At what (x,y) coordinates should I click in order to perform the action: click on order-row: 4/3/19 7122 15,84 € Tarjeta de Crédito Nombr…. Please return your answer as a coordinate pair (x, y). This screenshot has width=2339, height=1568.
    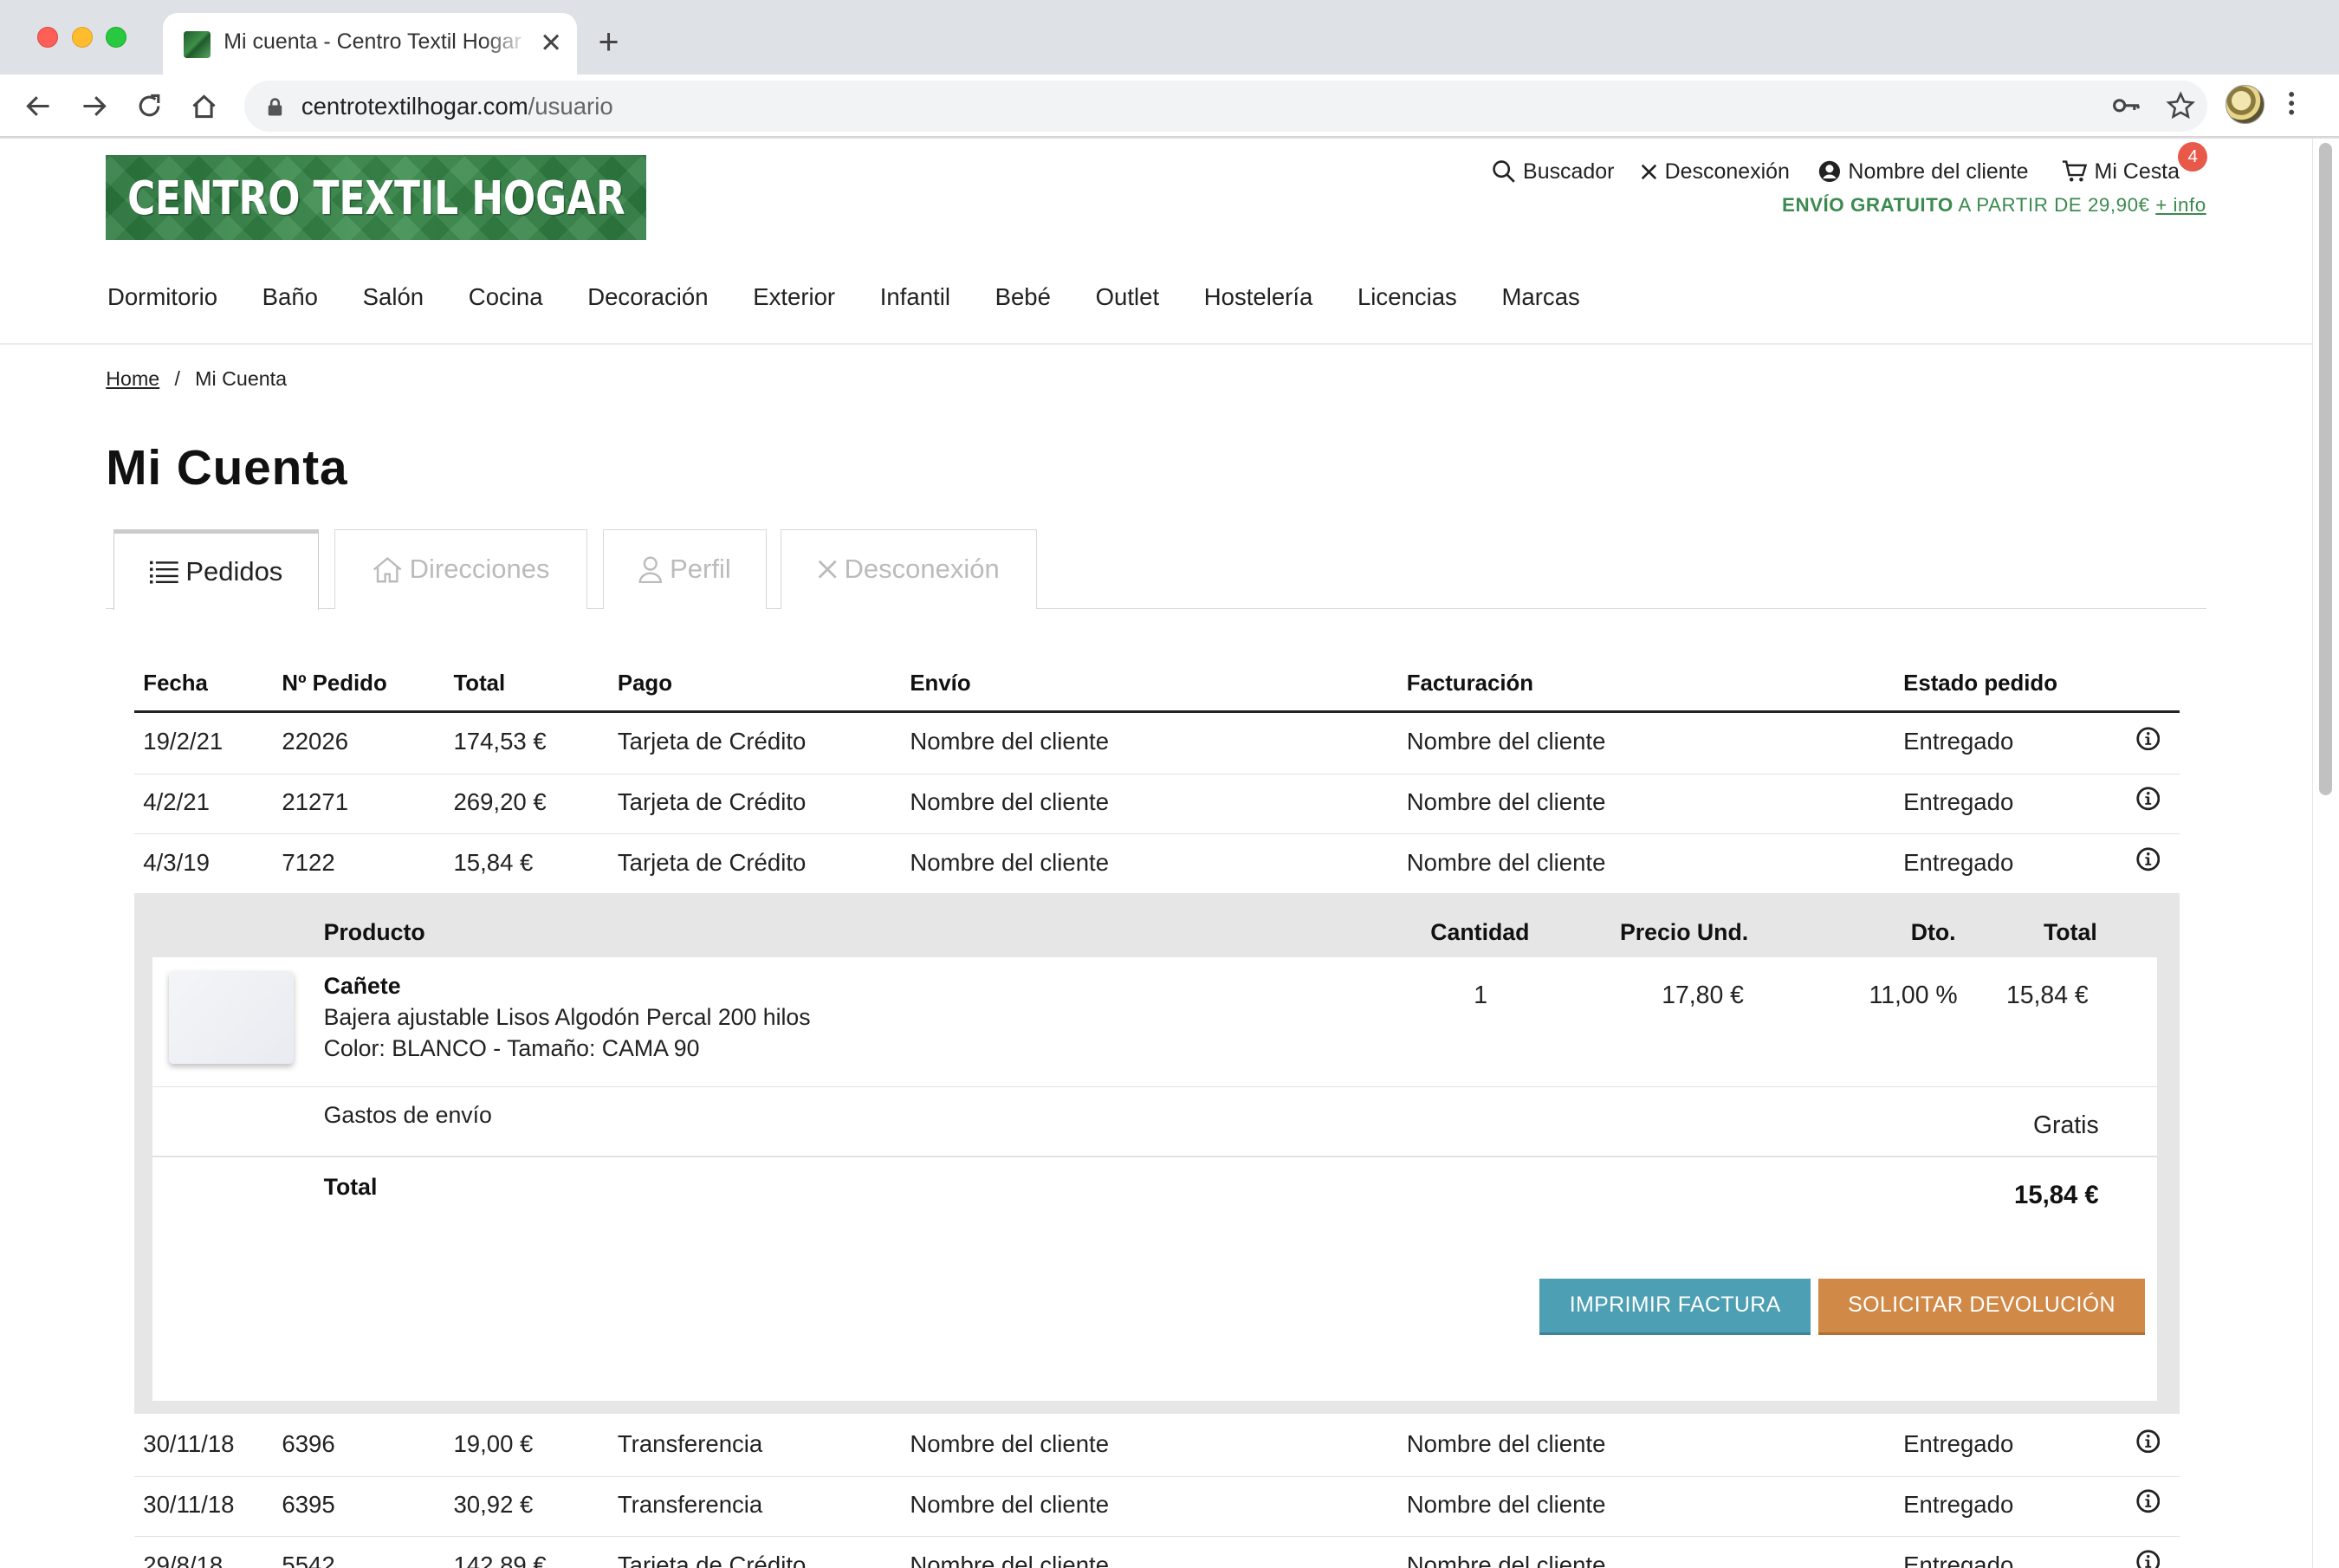
    Looking at the image, I should click on (1156, 865).